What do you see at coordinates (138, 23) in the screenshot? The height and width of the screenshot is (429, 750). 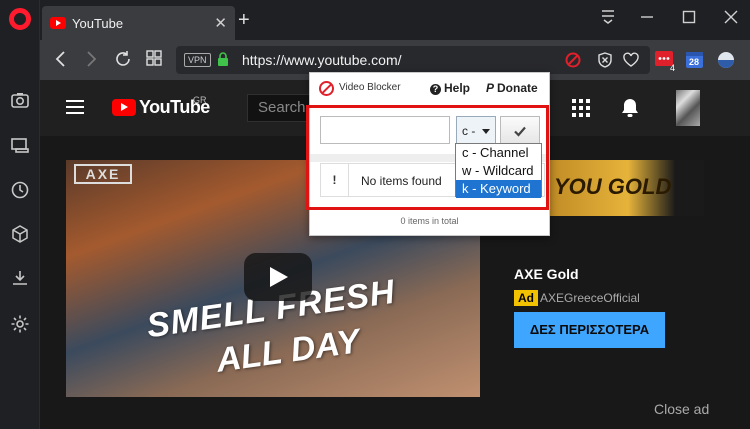 I see `tab-youtube: YouTube ✕` at bounding box center [138, 23].